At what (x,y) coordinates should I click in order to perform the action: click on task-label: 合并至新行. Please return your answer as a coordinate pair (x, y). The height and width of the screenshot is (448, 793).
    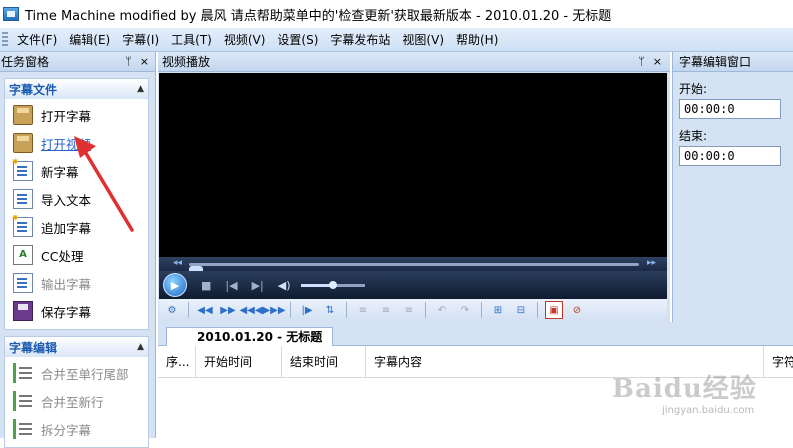
    Looking at the image, I should click on (72, 402).